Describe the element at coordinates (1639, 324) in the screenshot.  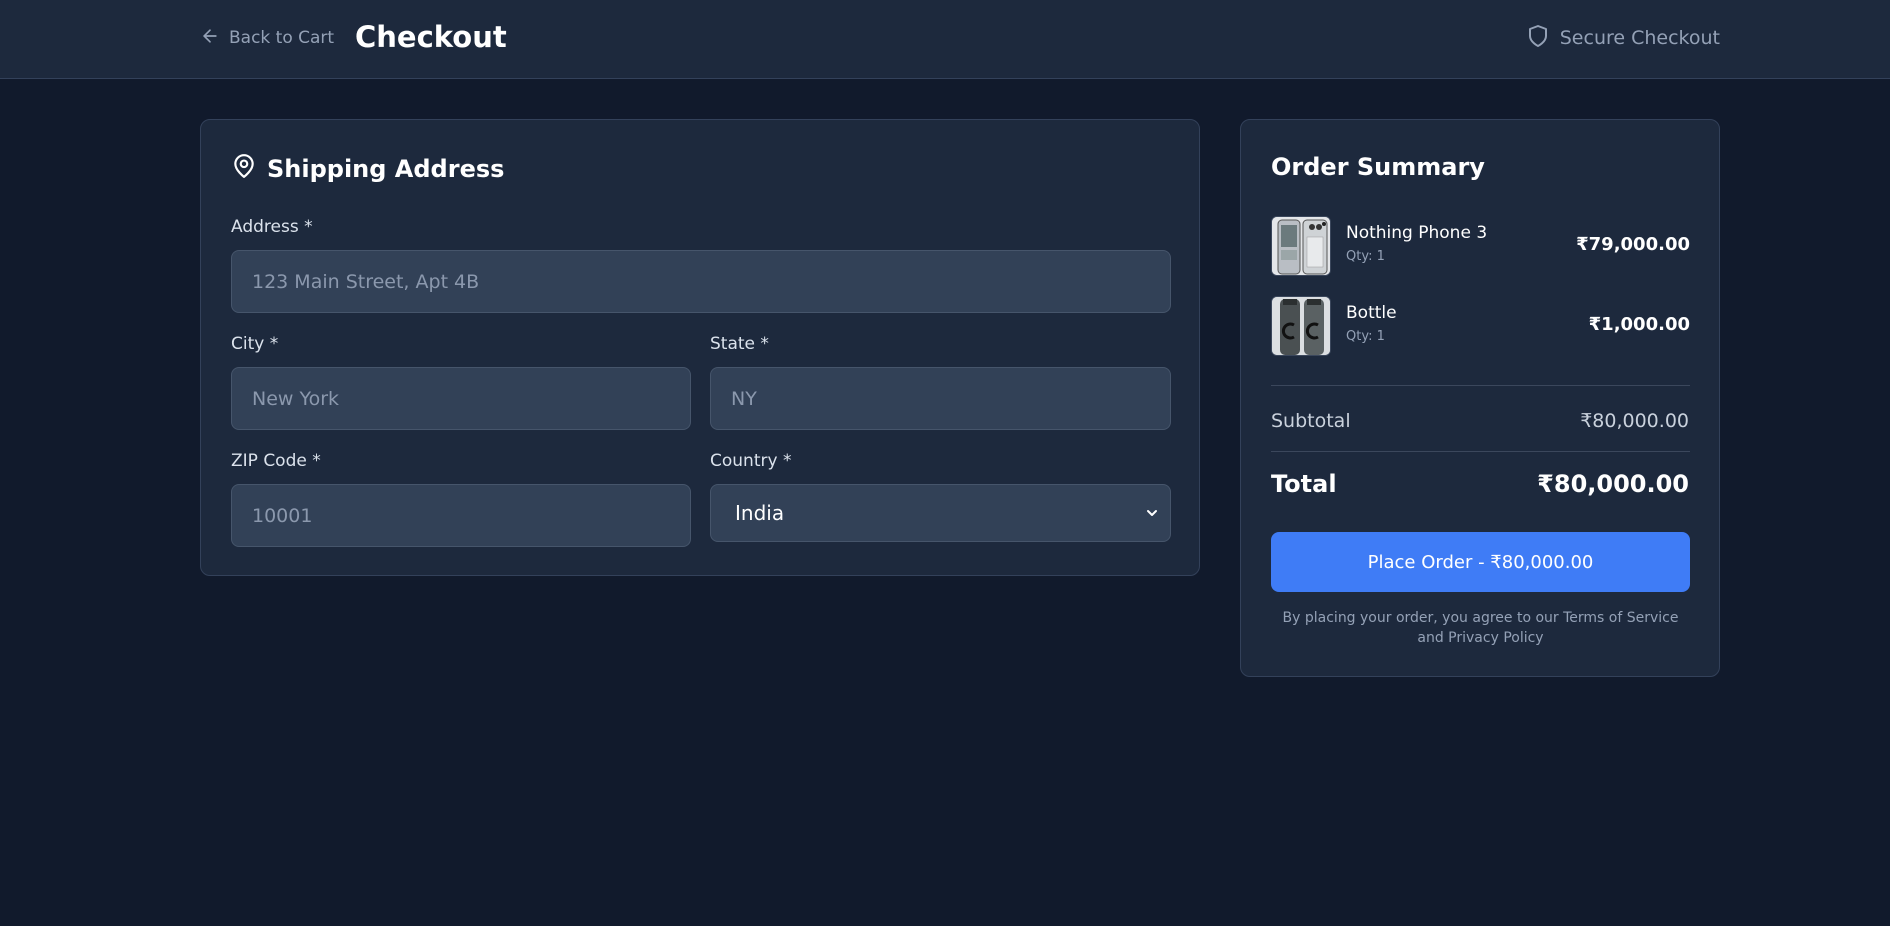
I see `item-price: ₹1,000.00` at that location.